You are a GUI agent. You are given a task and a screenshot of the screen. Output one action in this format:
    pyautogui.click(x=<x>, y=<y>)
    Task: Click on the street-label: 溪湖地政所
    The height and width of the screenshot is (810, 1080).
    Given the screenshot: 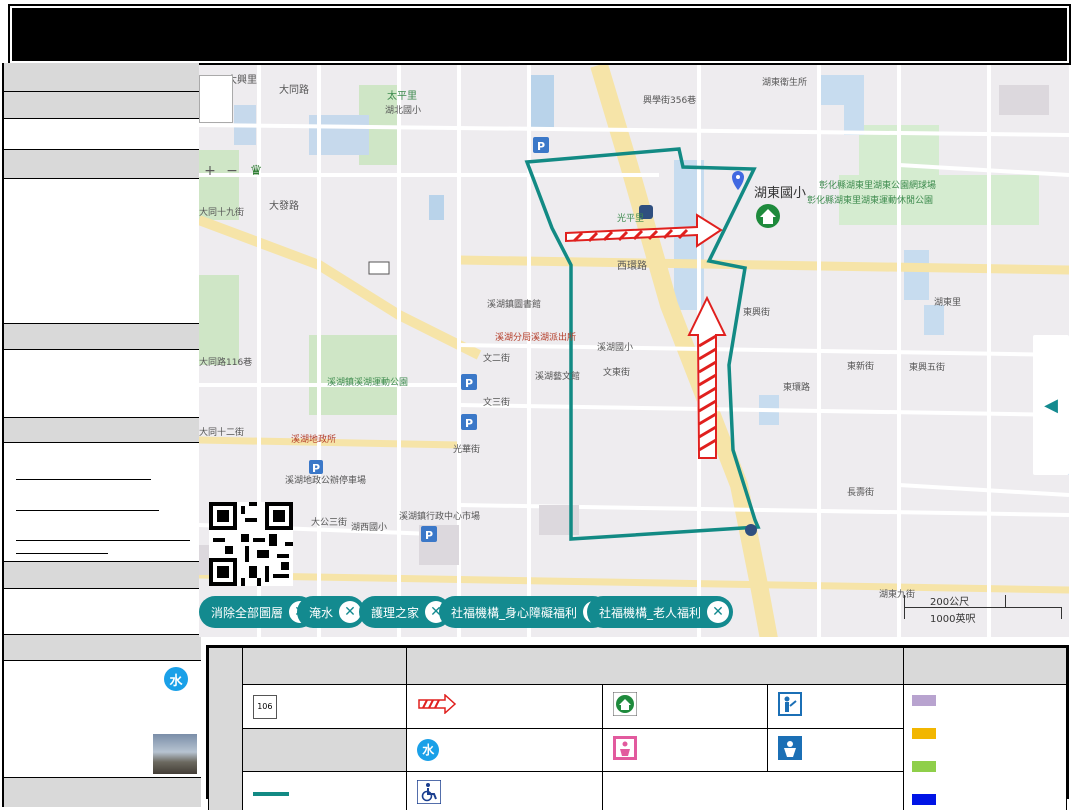 What is the action you would take?
    pyautogui.click(x=314, y=440)
    